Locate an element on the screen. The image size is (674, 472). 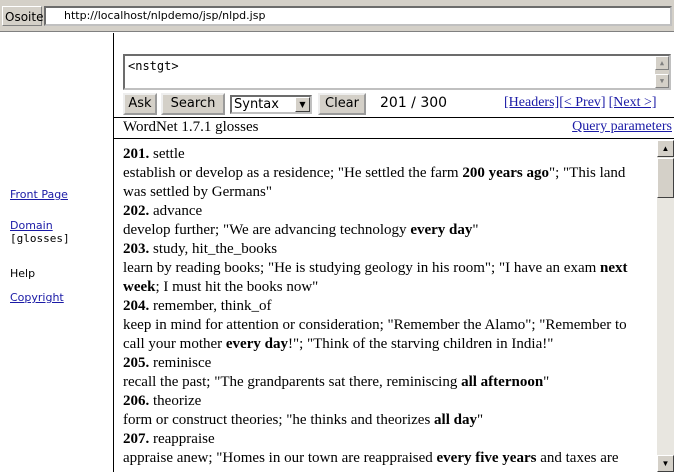
entry-heading: 206. theorize is located at coordinates (385, 401).